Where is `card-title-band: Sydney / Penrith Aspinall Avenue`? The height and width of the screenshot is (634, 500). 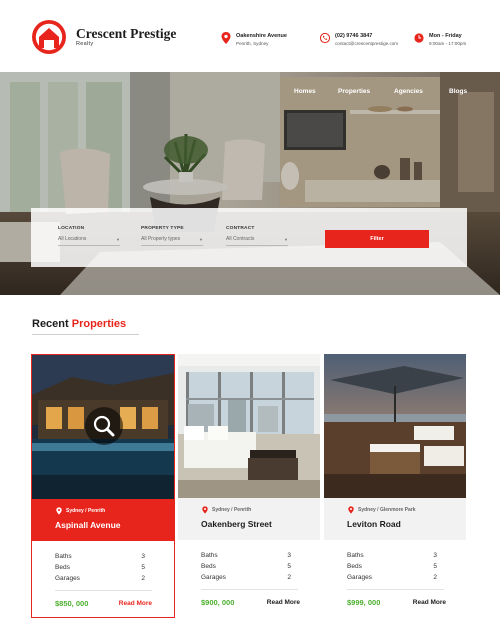 card-title-band: Sydney / Penrith Aspinall Avenue is located at coordinates (103, 520).